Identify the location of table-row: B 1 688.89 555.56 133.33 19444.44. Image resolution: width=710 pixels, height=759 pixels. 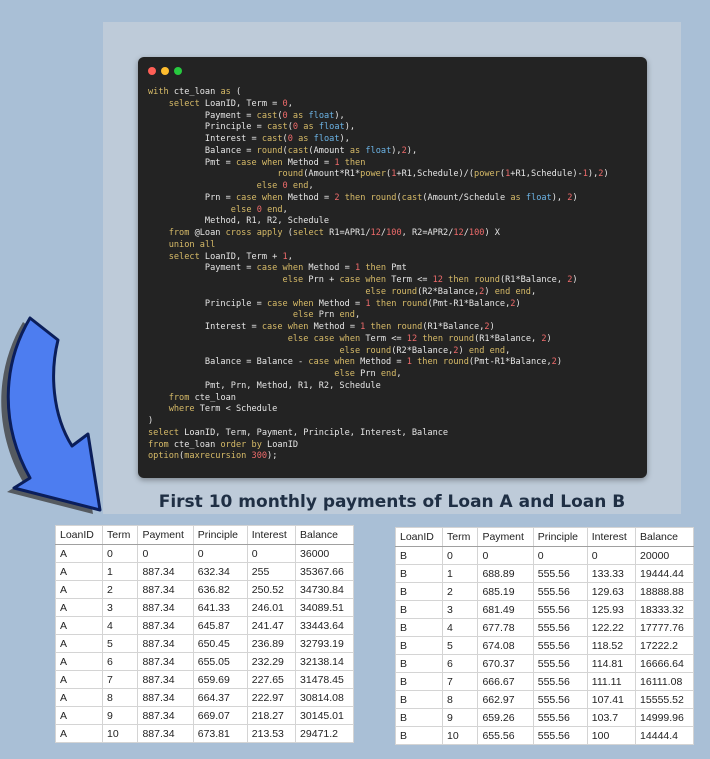
(544, 573).